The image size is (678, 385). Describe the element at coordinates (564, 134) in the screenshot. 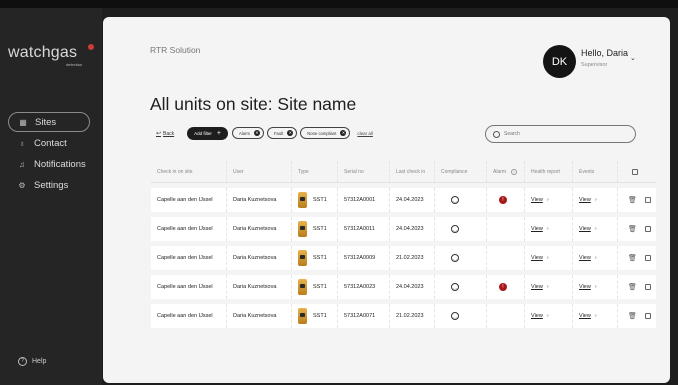

I see `search-input` at that location.